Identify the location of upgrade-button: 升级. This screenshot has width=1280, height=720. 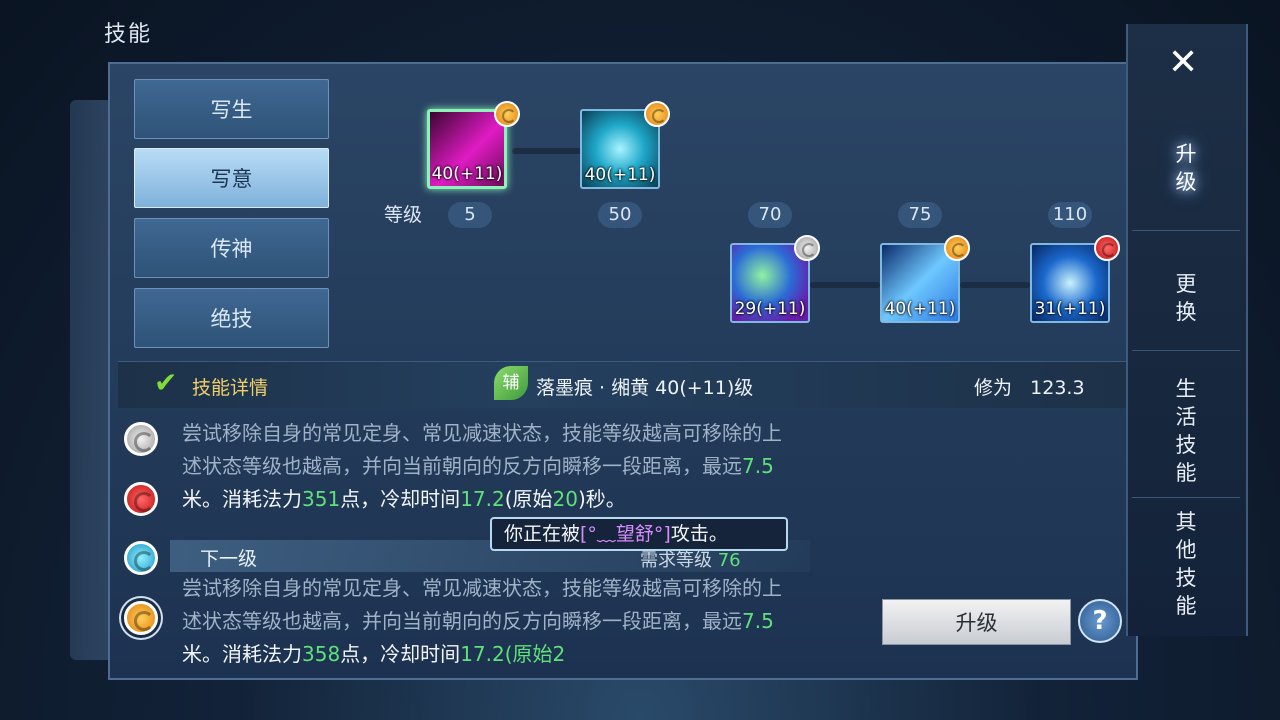
(976, 622).